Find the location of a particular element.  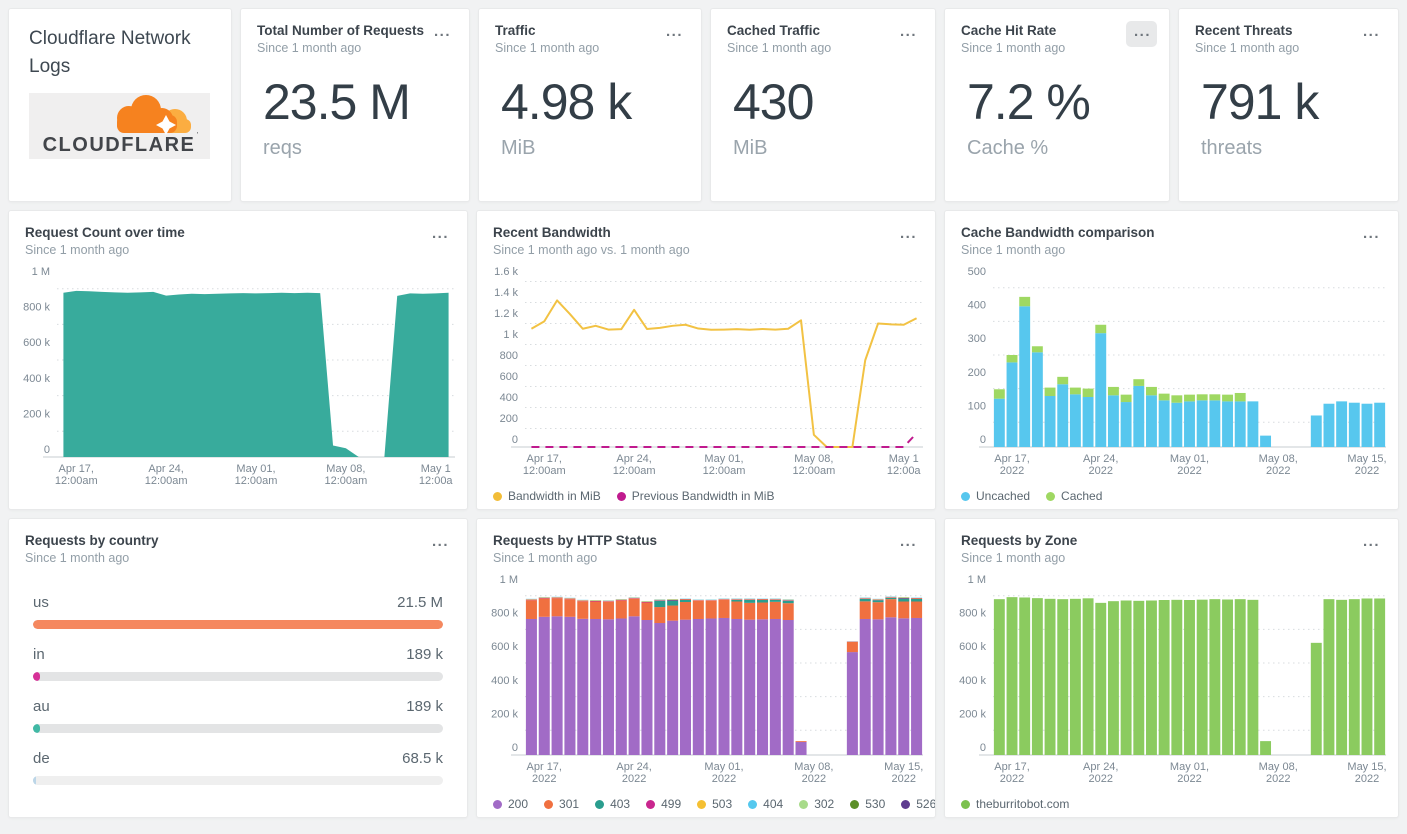

country-value: 68.5 k is located at coordinates (422, 758).